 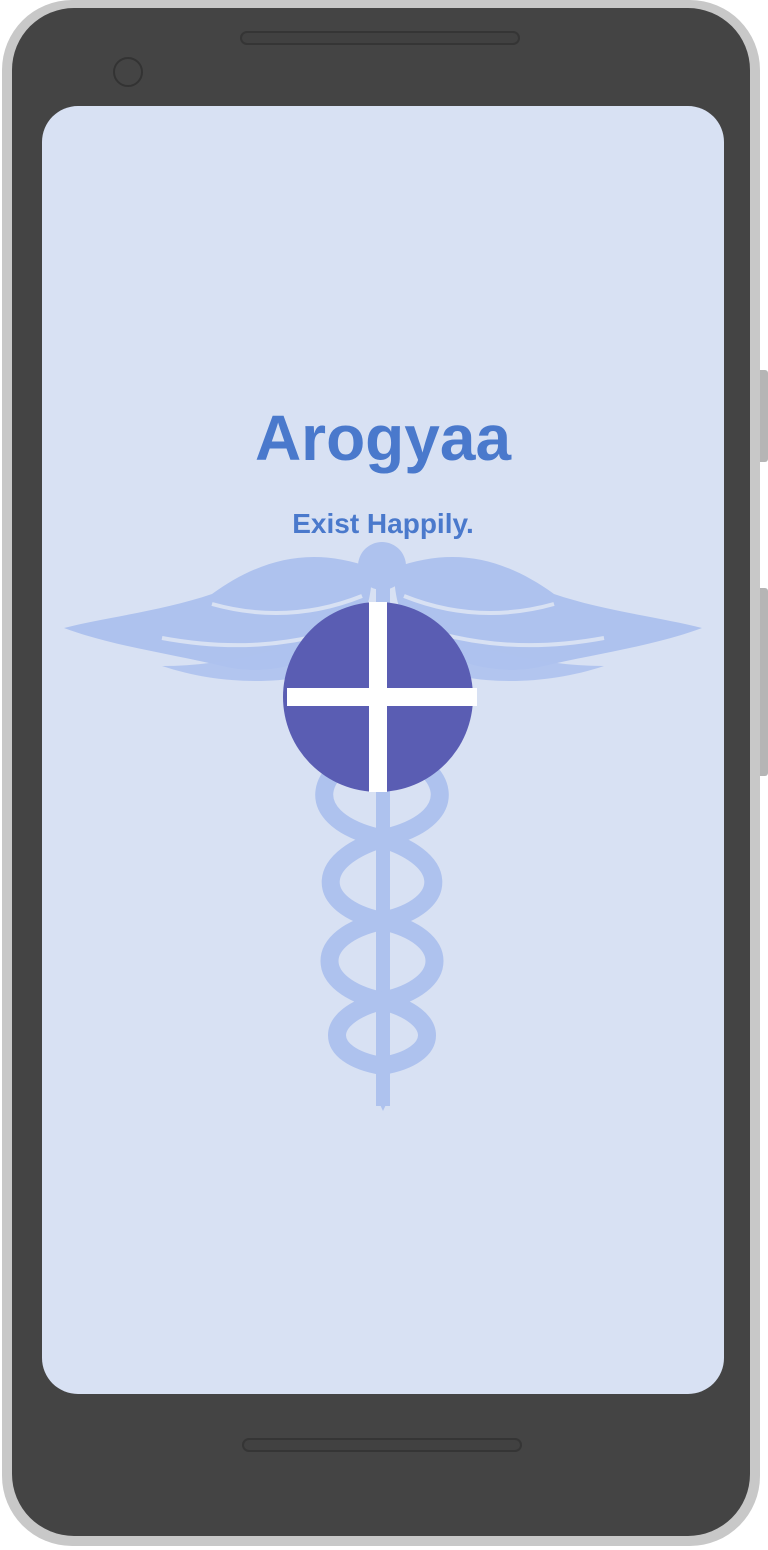 What do you see at coordinates (764, 682) in the screenshot?
I see `power-button` at bounding box center [764, 682].